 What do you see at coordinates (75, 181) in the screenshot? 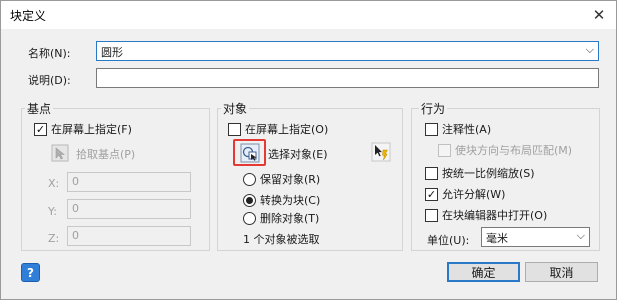
I see `x-value: 0` at bounding box center [75, 181].